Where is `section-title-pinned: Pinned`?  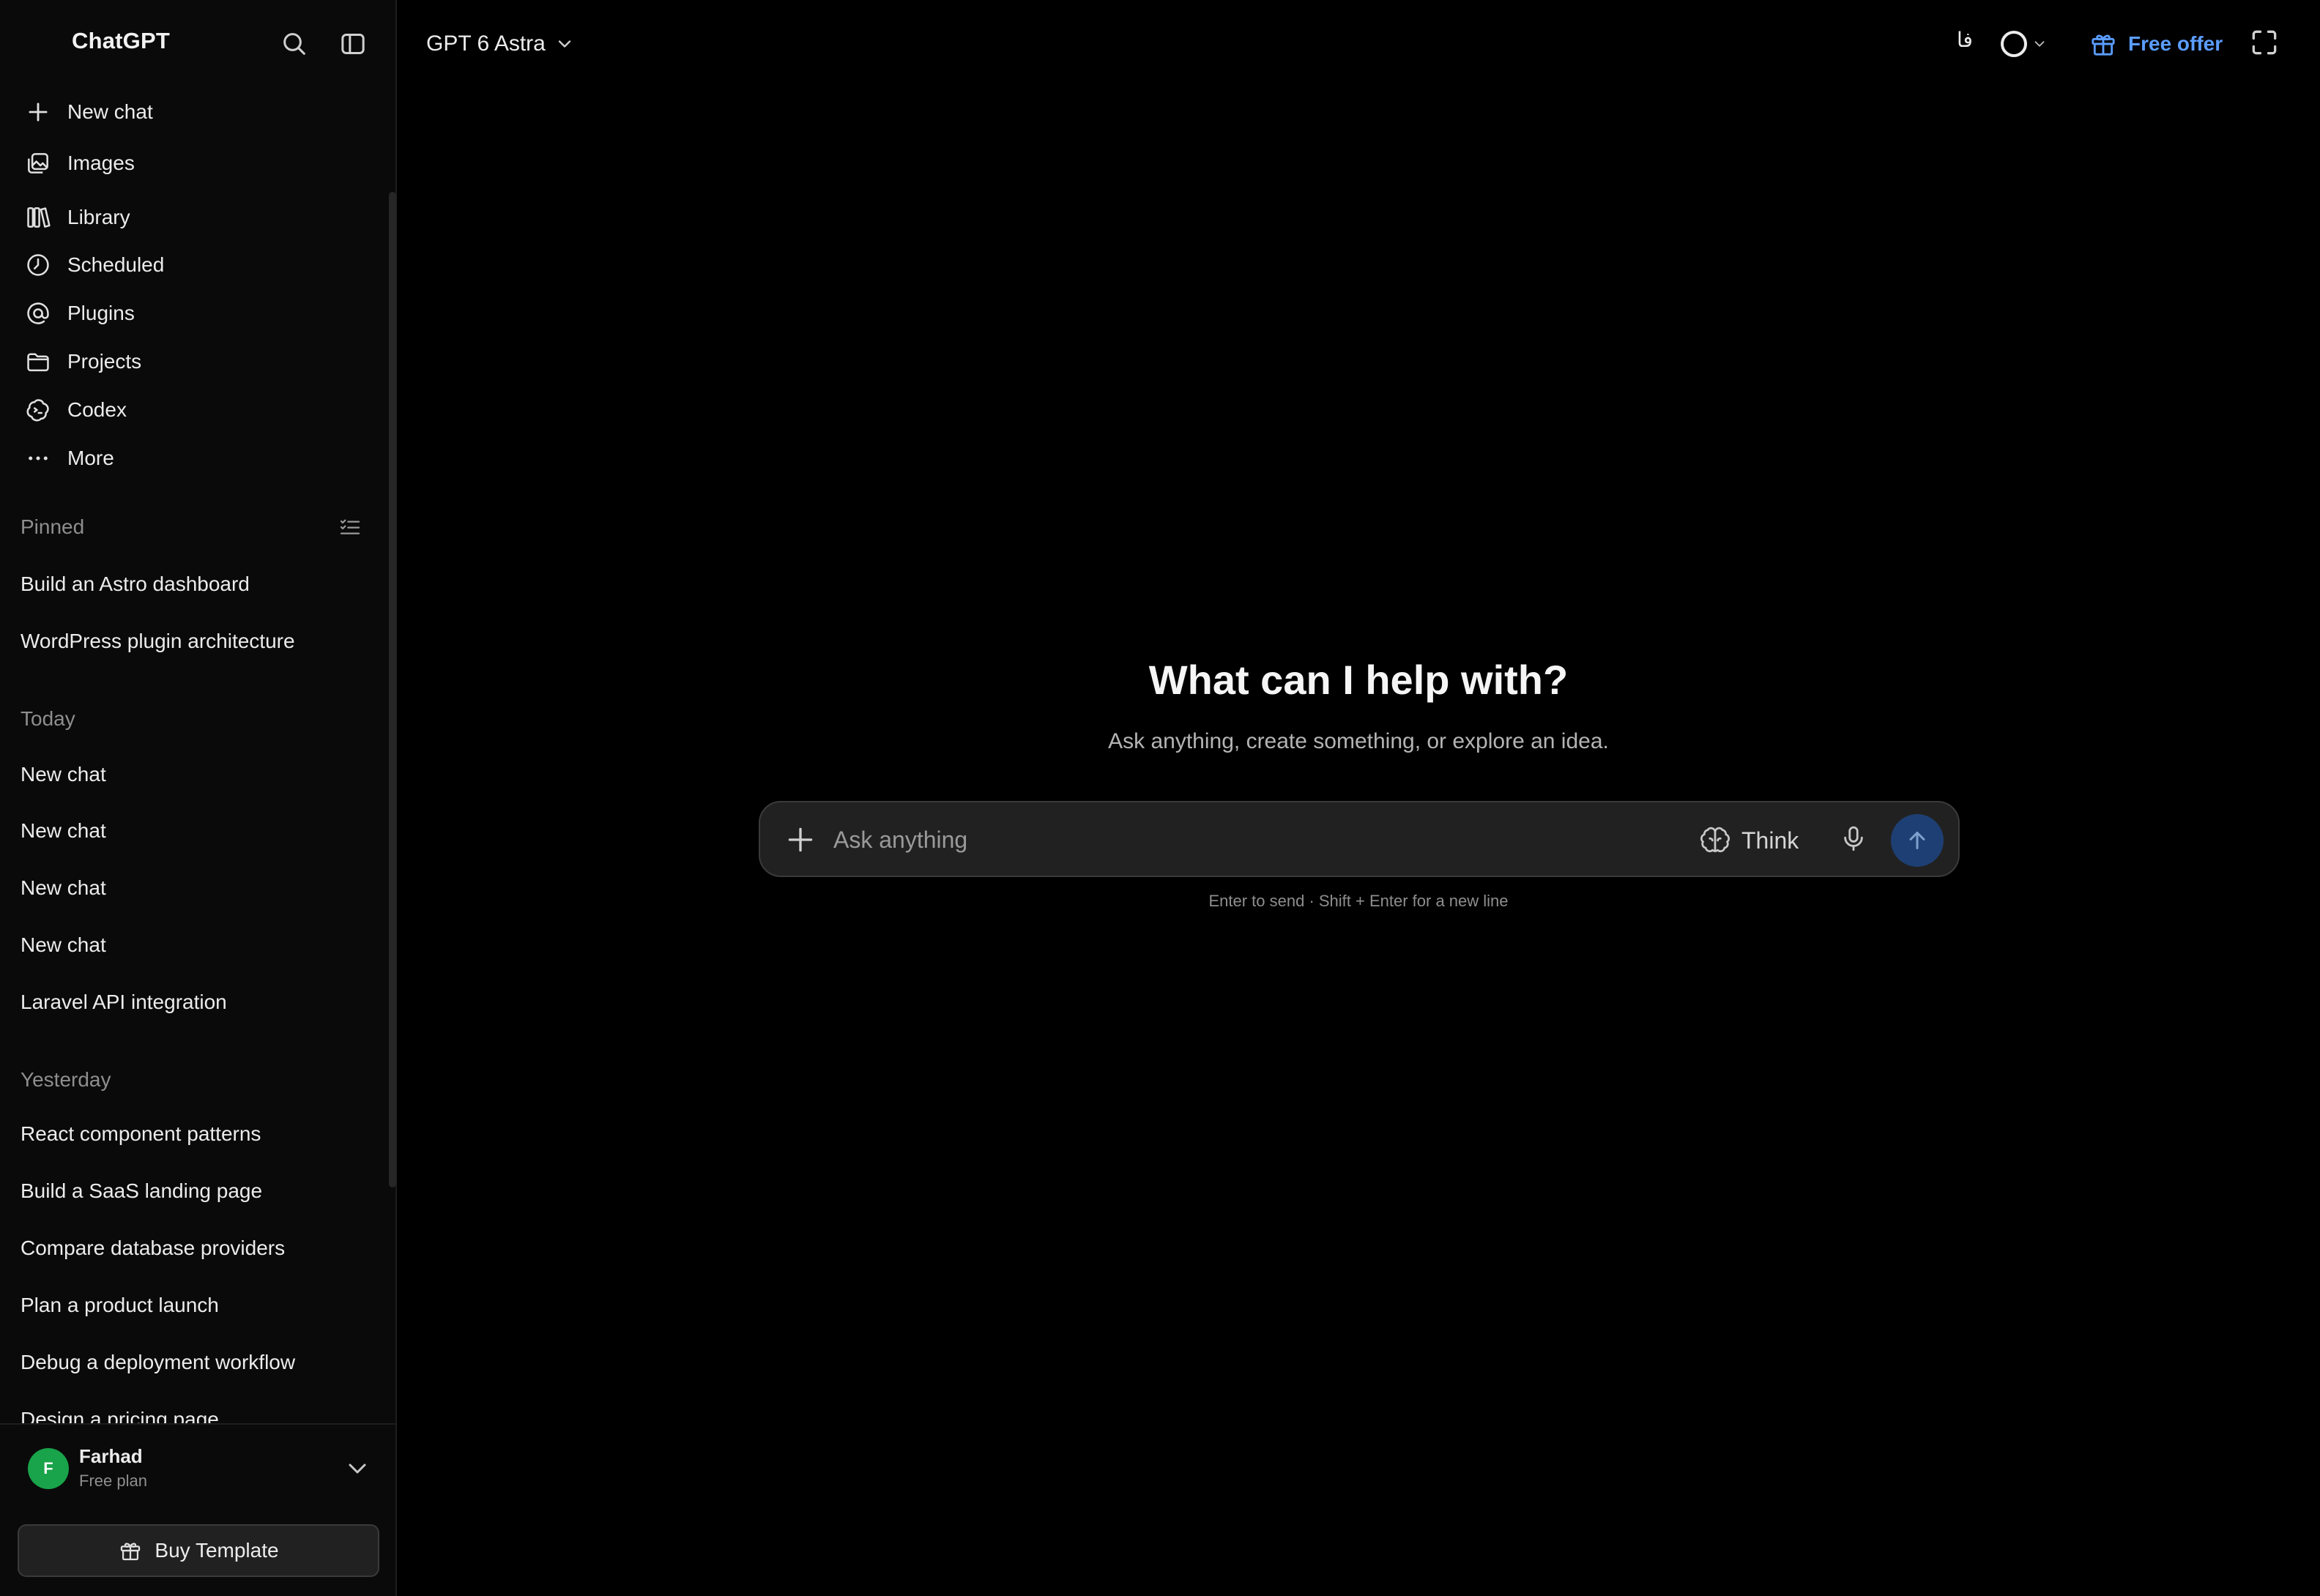
section-title-pinned: Pinned is located at coordinates (53, 526).